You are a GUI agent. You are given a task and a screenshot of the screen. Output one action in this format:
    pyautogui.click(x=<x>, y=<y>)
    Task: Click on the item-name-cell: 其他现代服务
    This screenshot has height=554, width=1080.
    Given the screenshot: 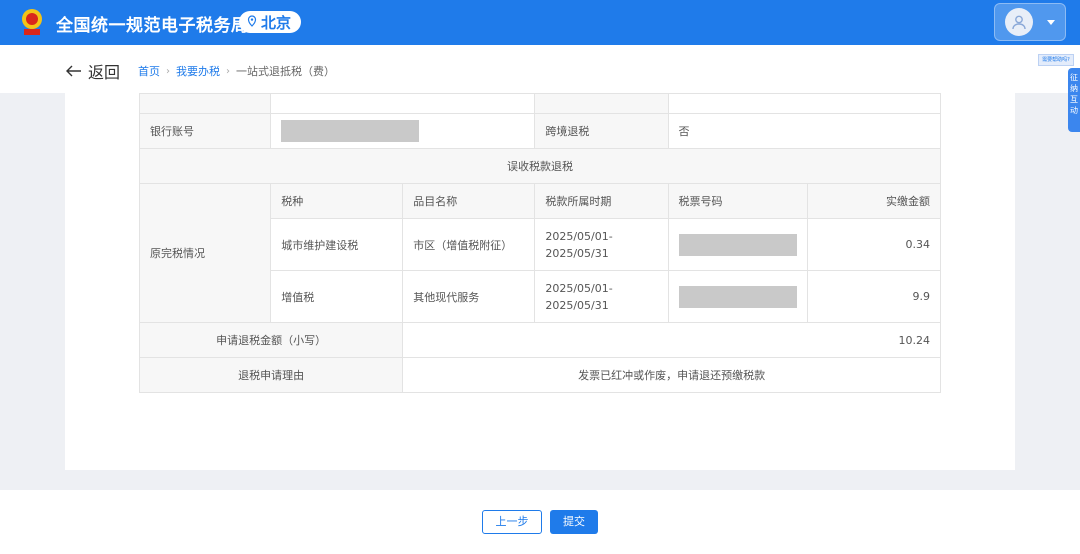 What is the action you would take?
    pyautogui.click(x=469, y=296)
    